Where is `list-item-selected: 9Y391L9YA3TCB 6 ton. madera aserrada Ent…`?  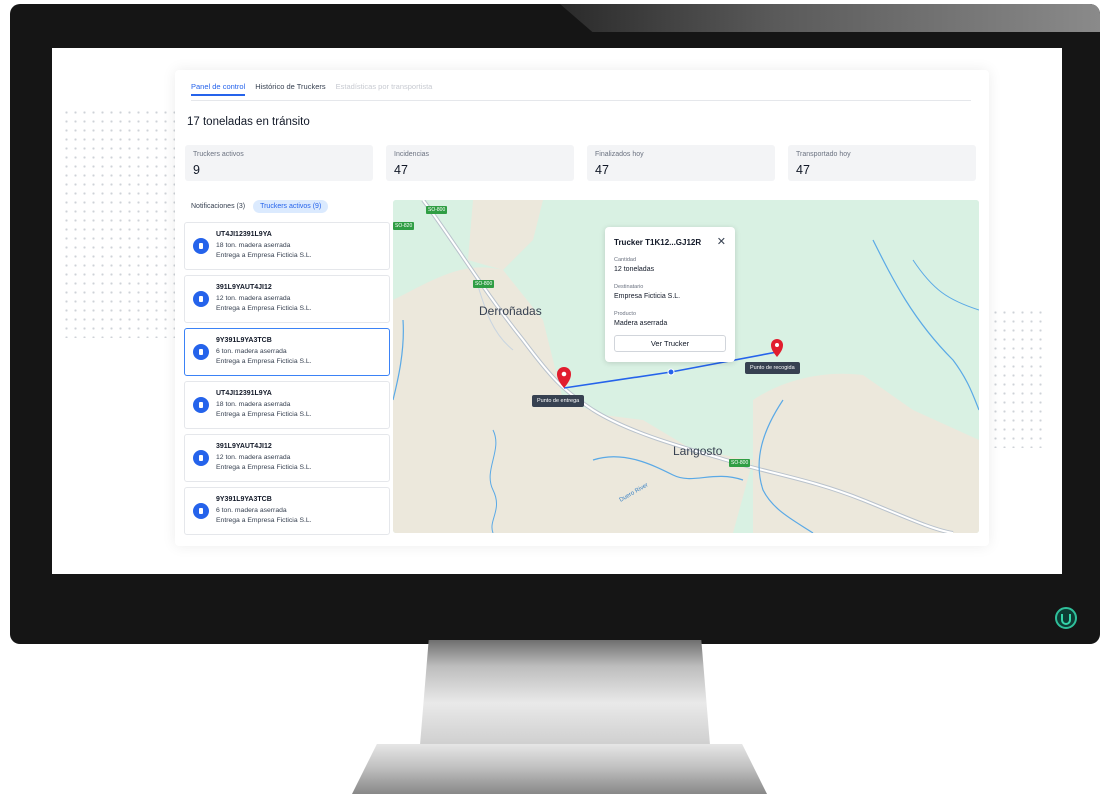
list-item-selected: 9Y391L9YA3TCB 6 ton. madera aserrada Ent… is located at coordinates (287, 352).